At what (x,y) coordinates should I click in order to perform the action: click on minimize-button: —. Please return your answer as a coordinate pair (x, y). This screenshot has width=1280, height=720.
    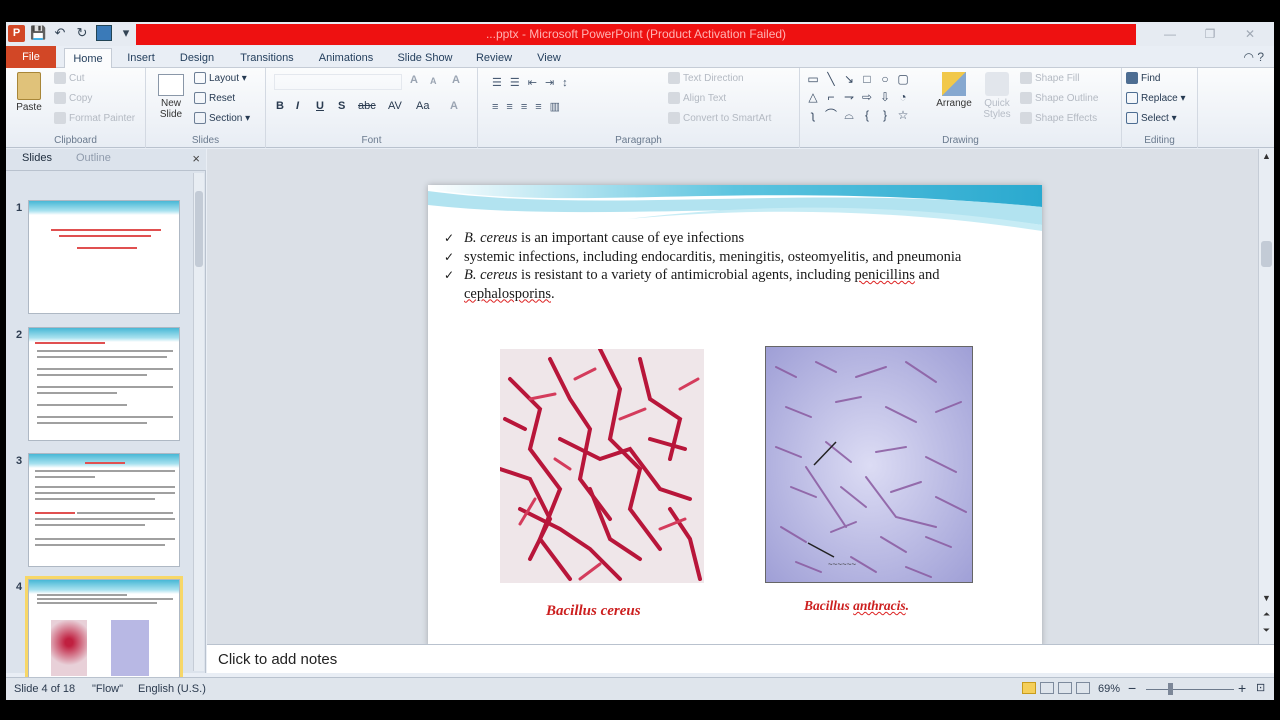
    Looking at the image, I should click on (1170, 34).